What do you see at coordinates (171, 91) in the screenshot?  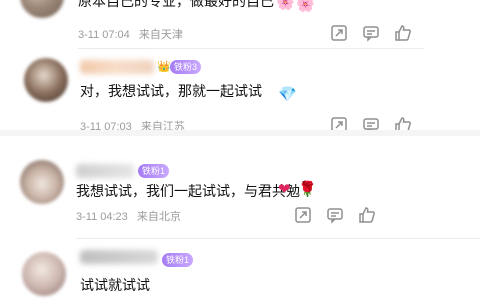 I see `comment-text: 对，我想试试，那就一起试试` at bounding box center [171, 91].